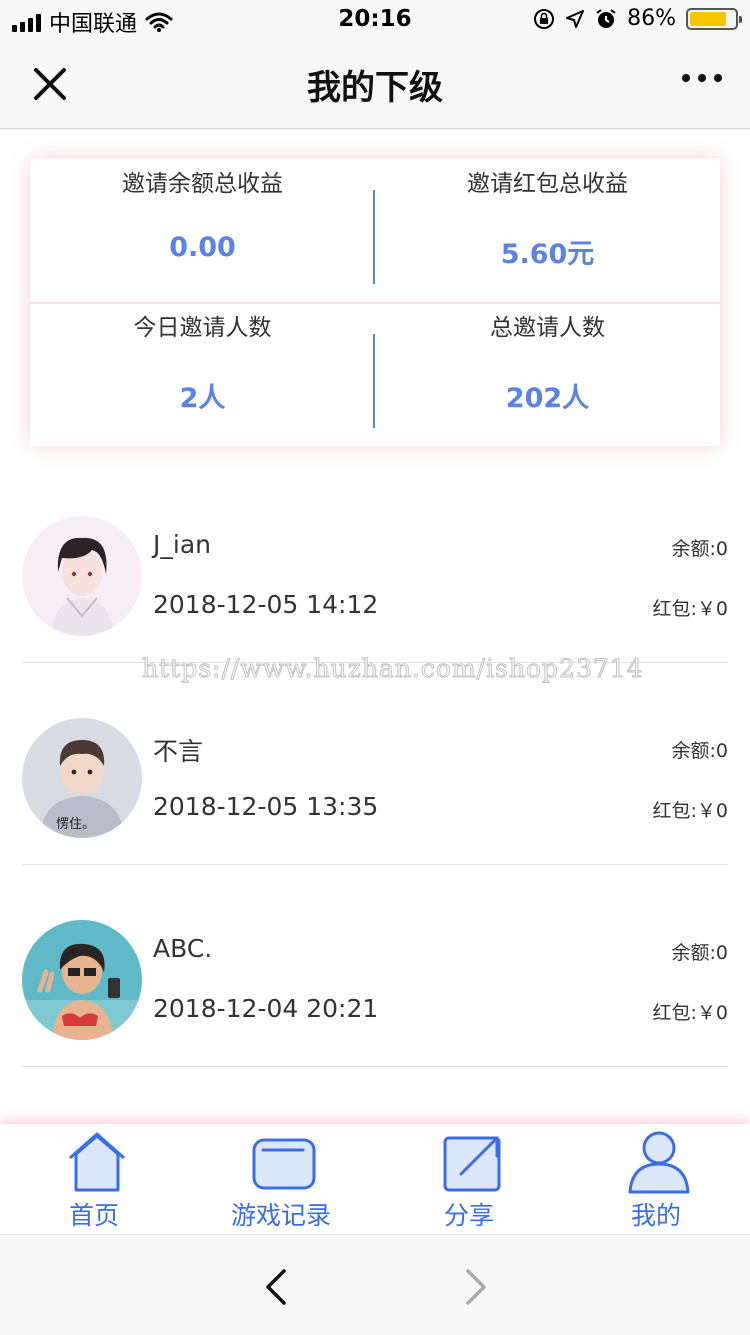 The width and height of the screenshot is (750, 1335). I want to click on status-right: 86%, so click(637, 18).